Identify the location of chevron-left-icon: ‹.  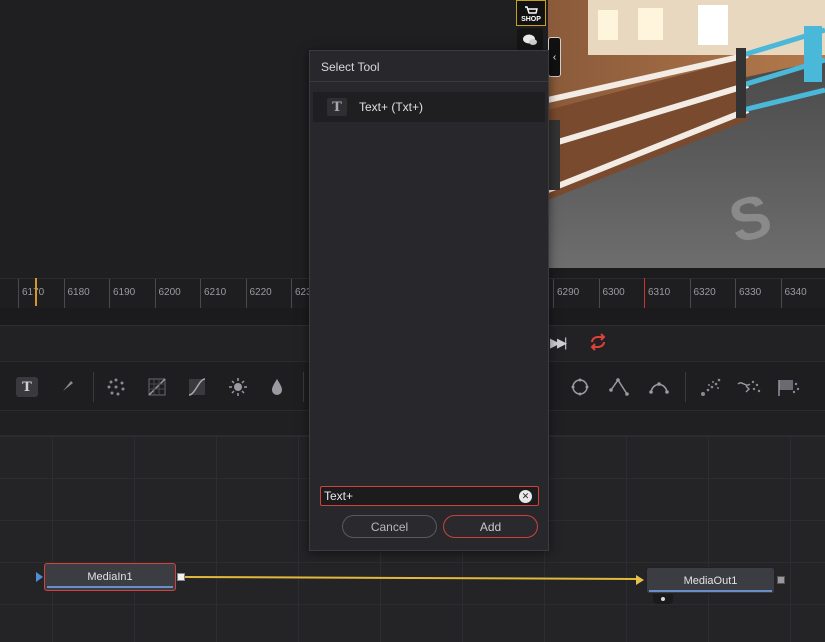
(554, 57).